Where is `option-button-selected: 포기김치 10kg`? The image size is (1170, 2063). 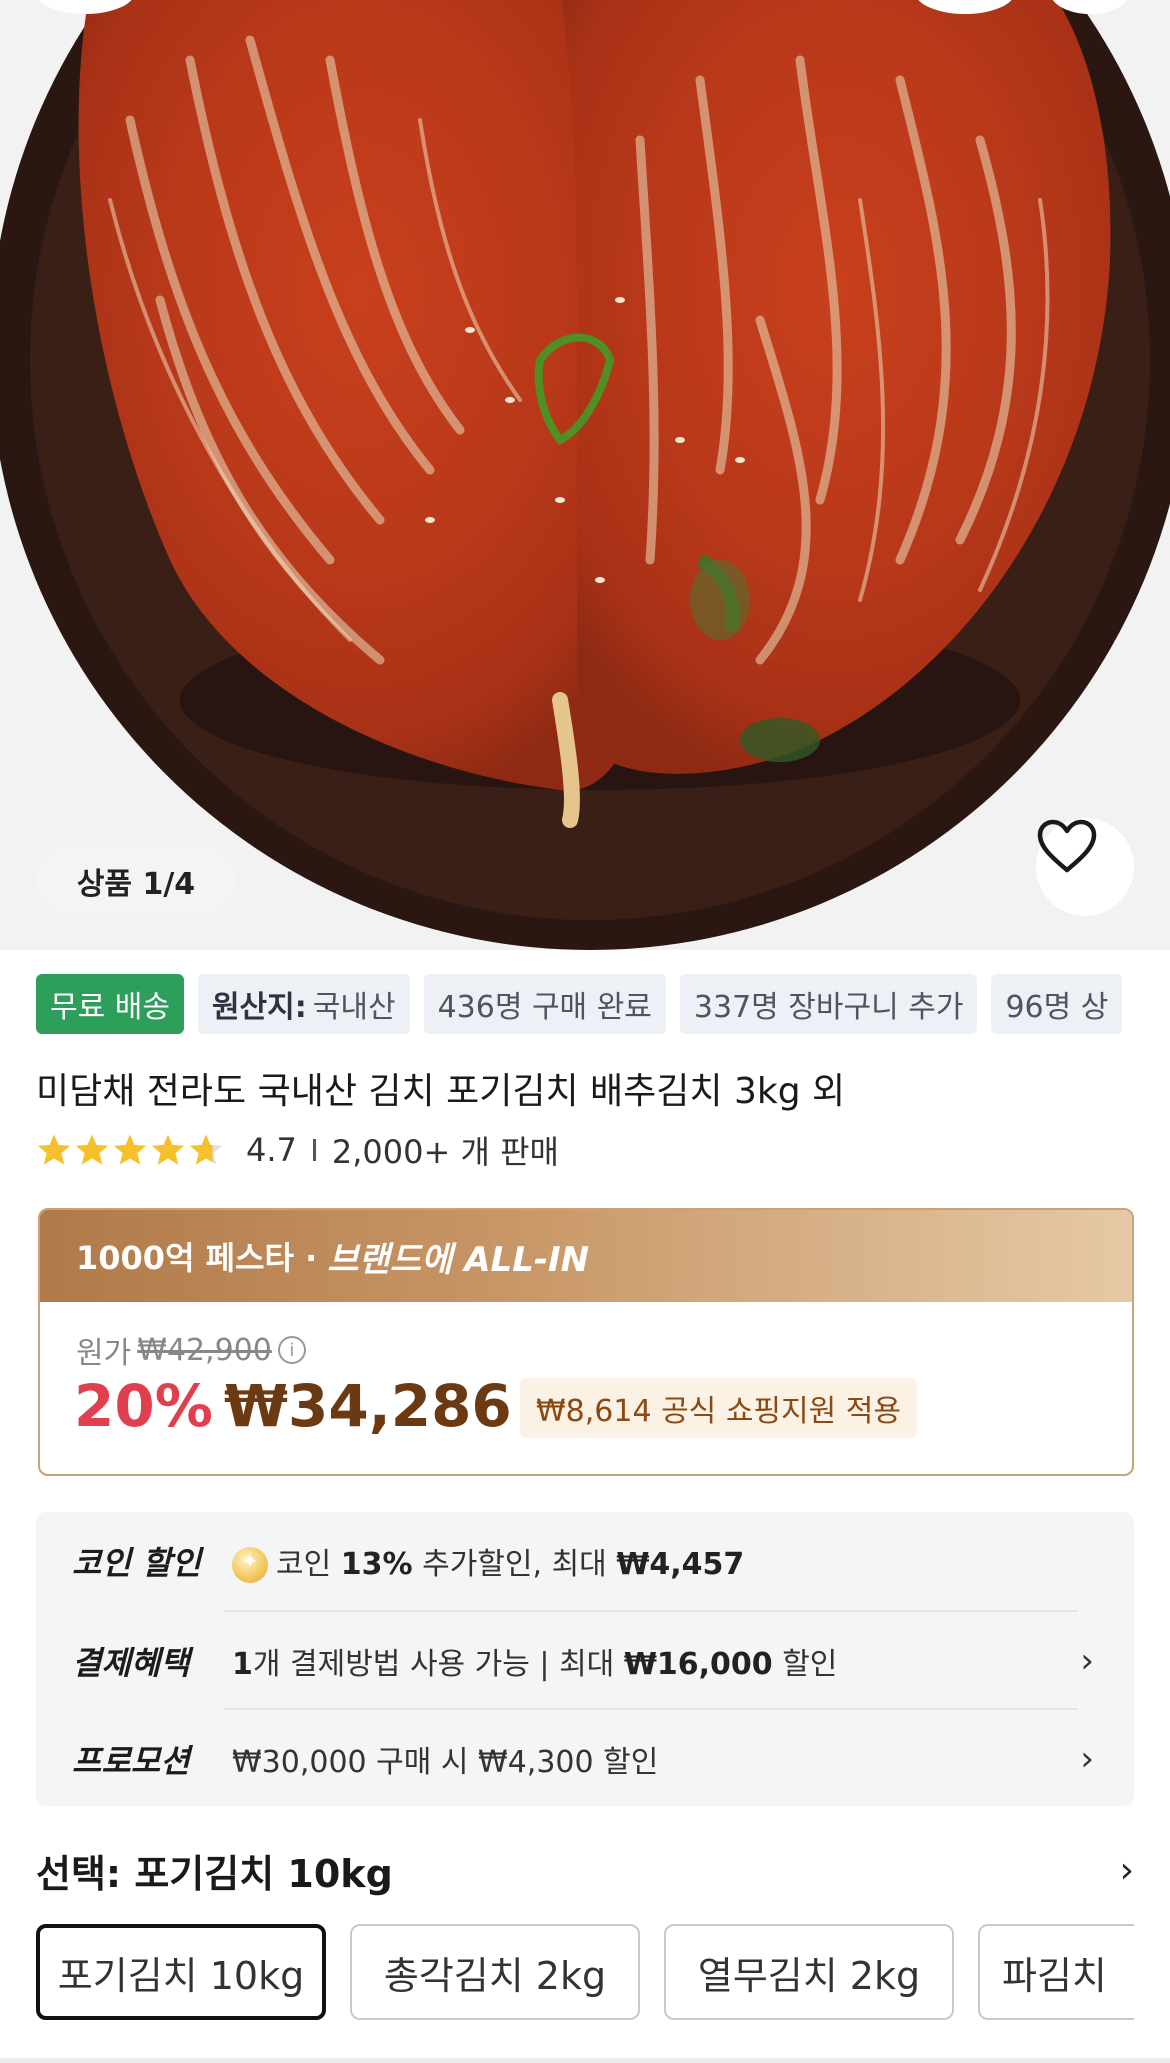
option-button-selected: 포기김치 10kg is located at coordinates (181, 1972).